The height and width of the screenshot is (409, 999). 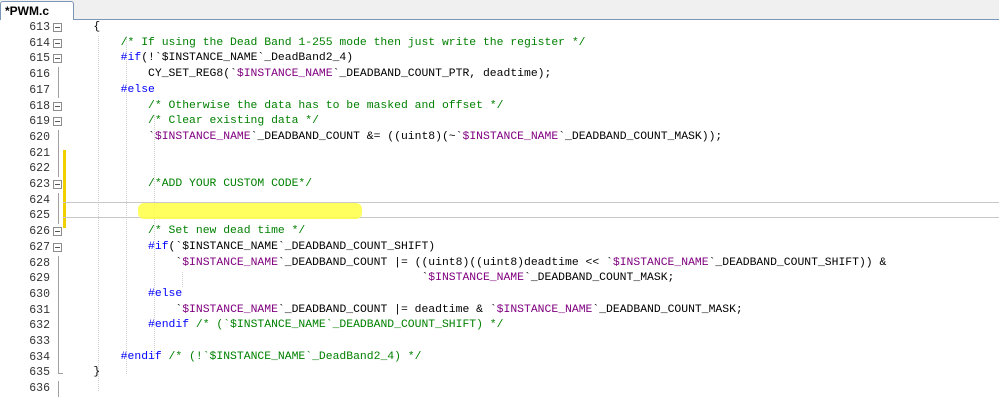 I want to click on code-line: 624, so click(x=499, y=200).